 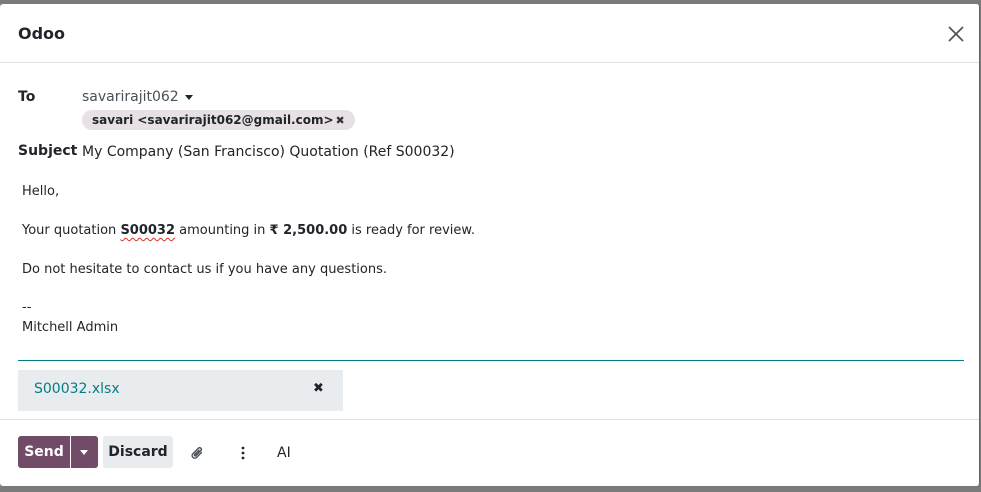 I want to click on attach-file-button, so click(x=198, y=453).